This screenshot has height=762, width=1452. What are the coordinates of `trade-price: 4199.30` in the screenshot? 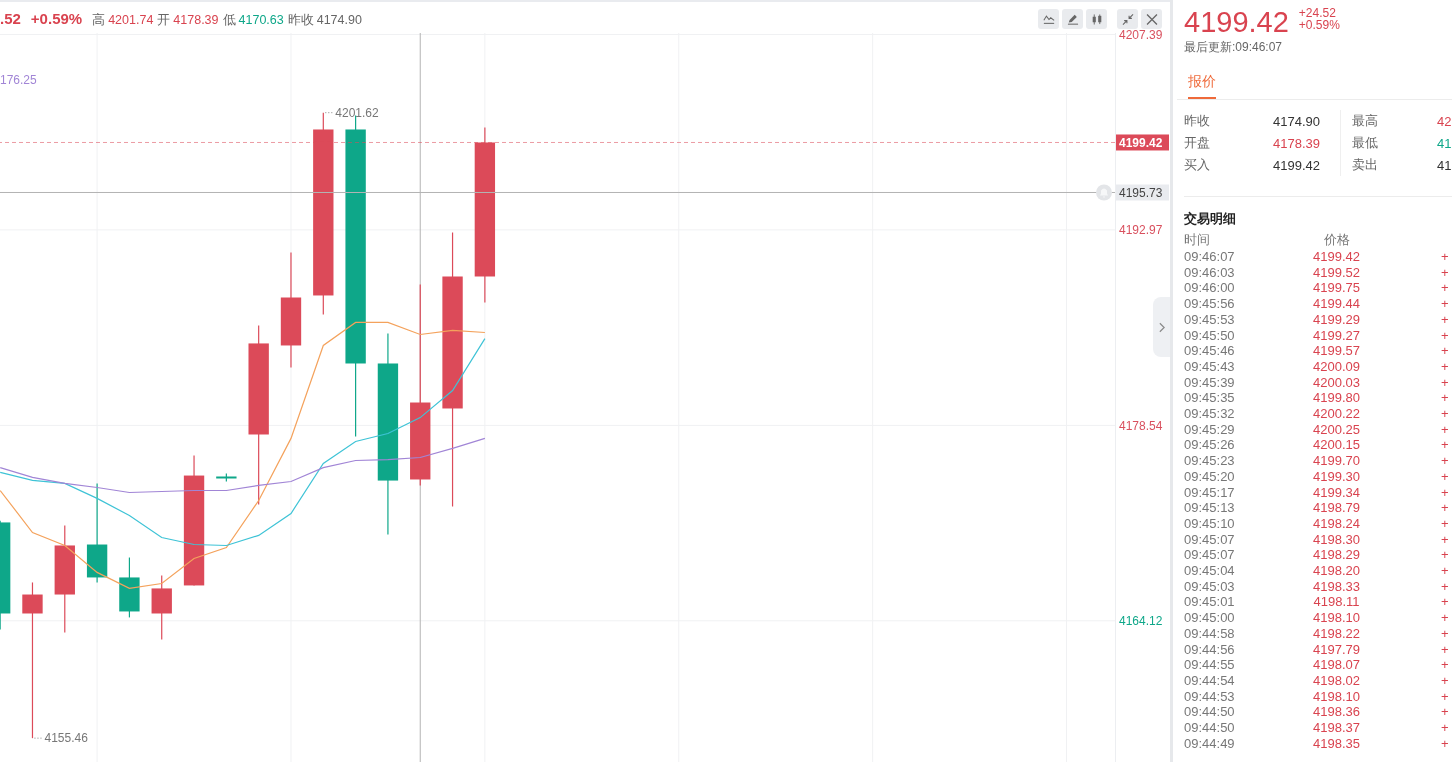 It's located at (1336, 476).